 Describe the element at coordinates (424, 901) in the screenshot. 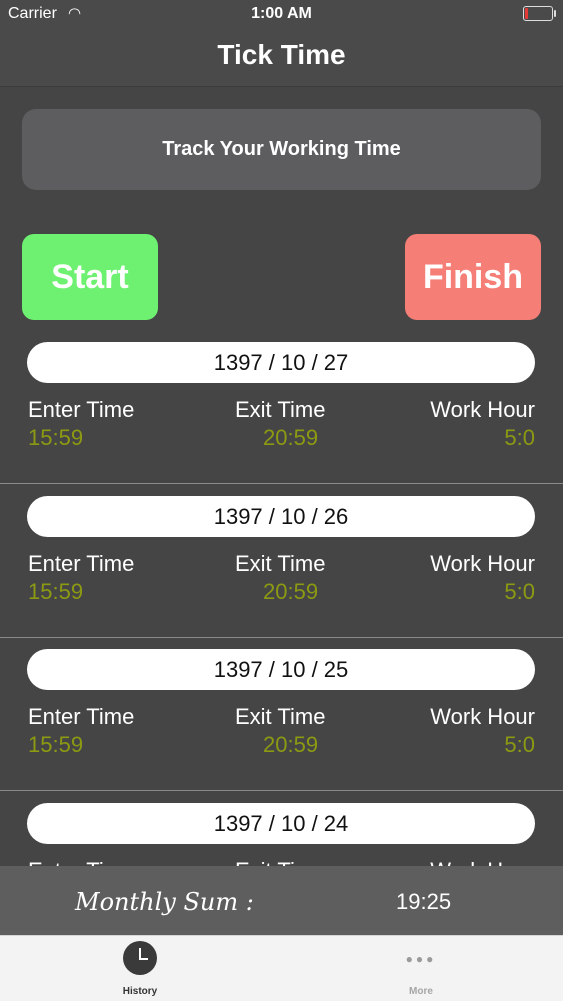

I see `monthly-sum-value: 19:25` at that location.